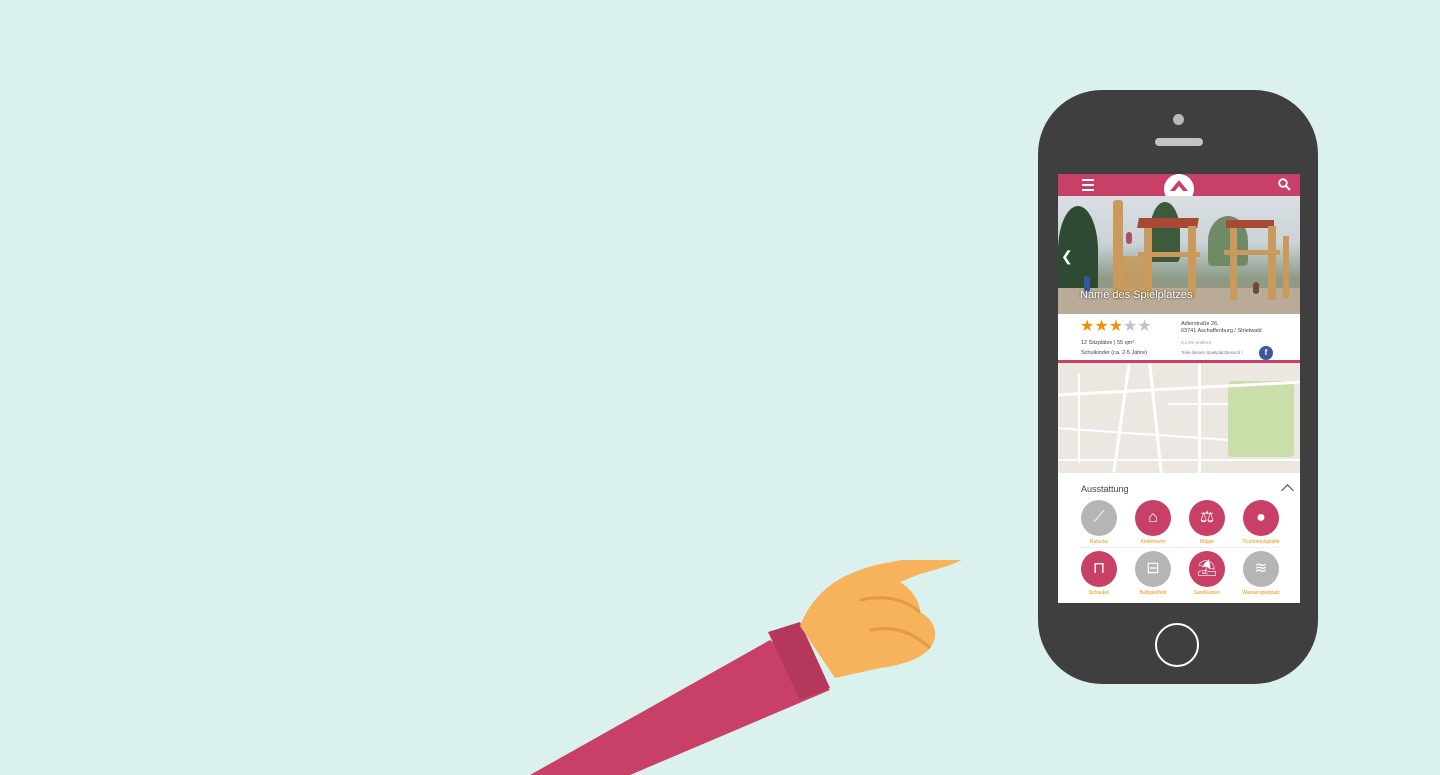  I want to click on hamburger-icon, so click(1088, 185).